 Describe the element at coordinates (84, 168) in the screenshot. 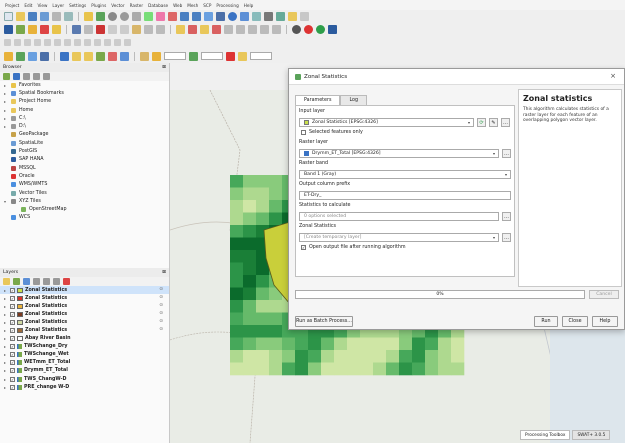

I see `browser-item: MSSQL` at that location.